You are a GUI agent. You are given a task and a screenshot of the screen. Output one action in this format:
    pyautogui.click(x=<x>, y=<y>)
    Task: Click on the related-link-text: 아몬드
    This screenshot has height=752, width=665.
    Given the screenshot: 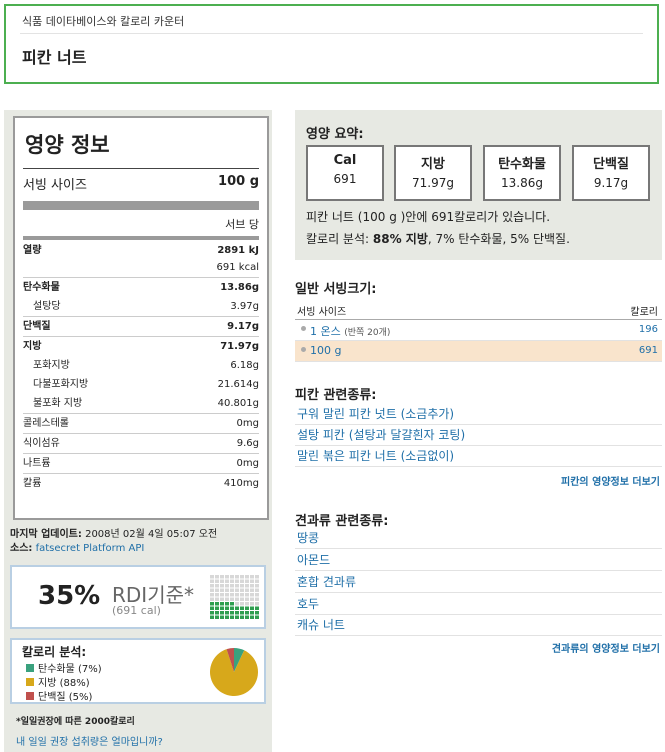 What is the action you would take?
    pyautogui.click(x=312, y=560)
    